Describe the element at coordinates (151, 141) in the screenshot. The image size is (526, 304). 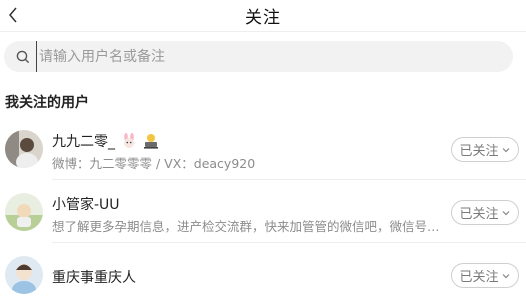
I see `laptop-emoji-icon` at that location.